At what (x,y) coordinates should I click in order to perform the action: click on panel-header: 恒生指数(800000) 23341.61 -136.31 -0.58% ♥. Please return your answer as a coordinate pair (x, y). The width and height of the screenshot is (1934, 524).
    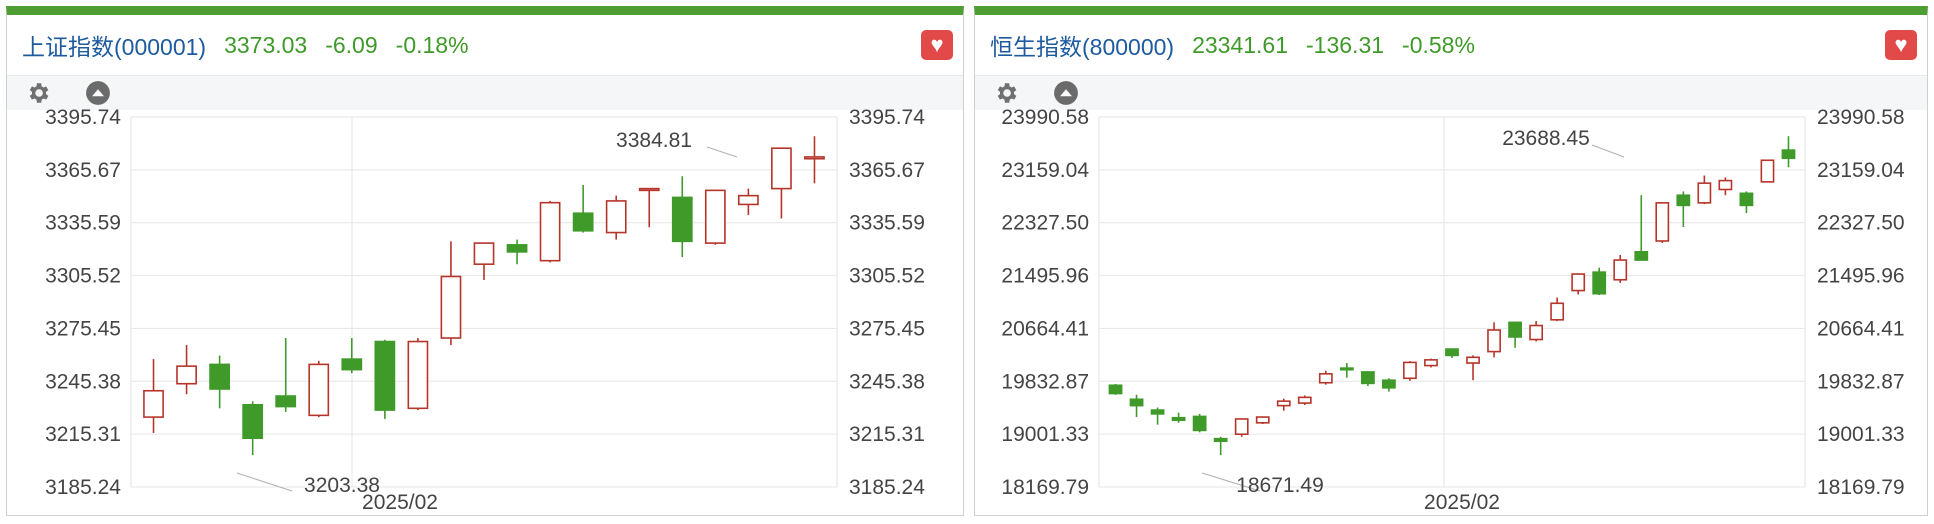
    Looking at the image, I should click on (1451, 45).